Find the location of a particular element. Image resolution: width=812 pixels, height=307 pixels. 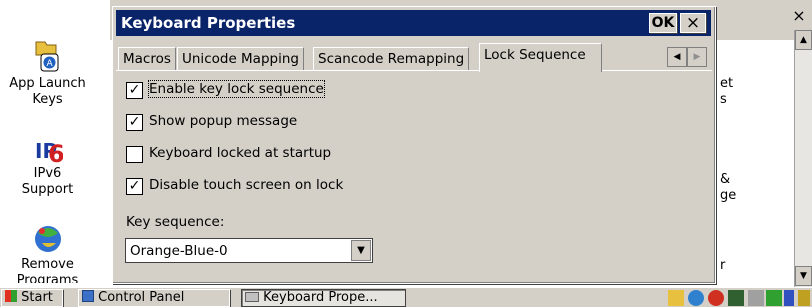

desktop-icon-label: Remove is located at coordinates (47, 264).